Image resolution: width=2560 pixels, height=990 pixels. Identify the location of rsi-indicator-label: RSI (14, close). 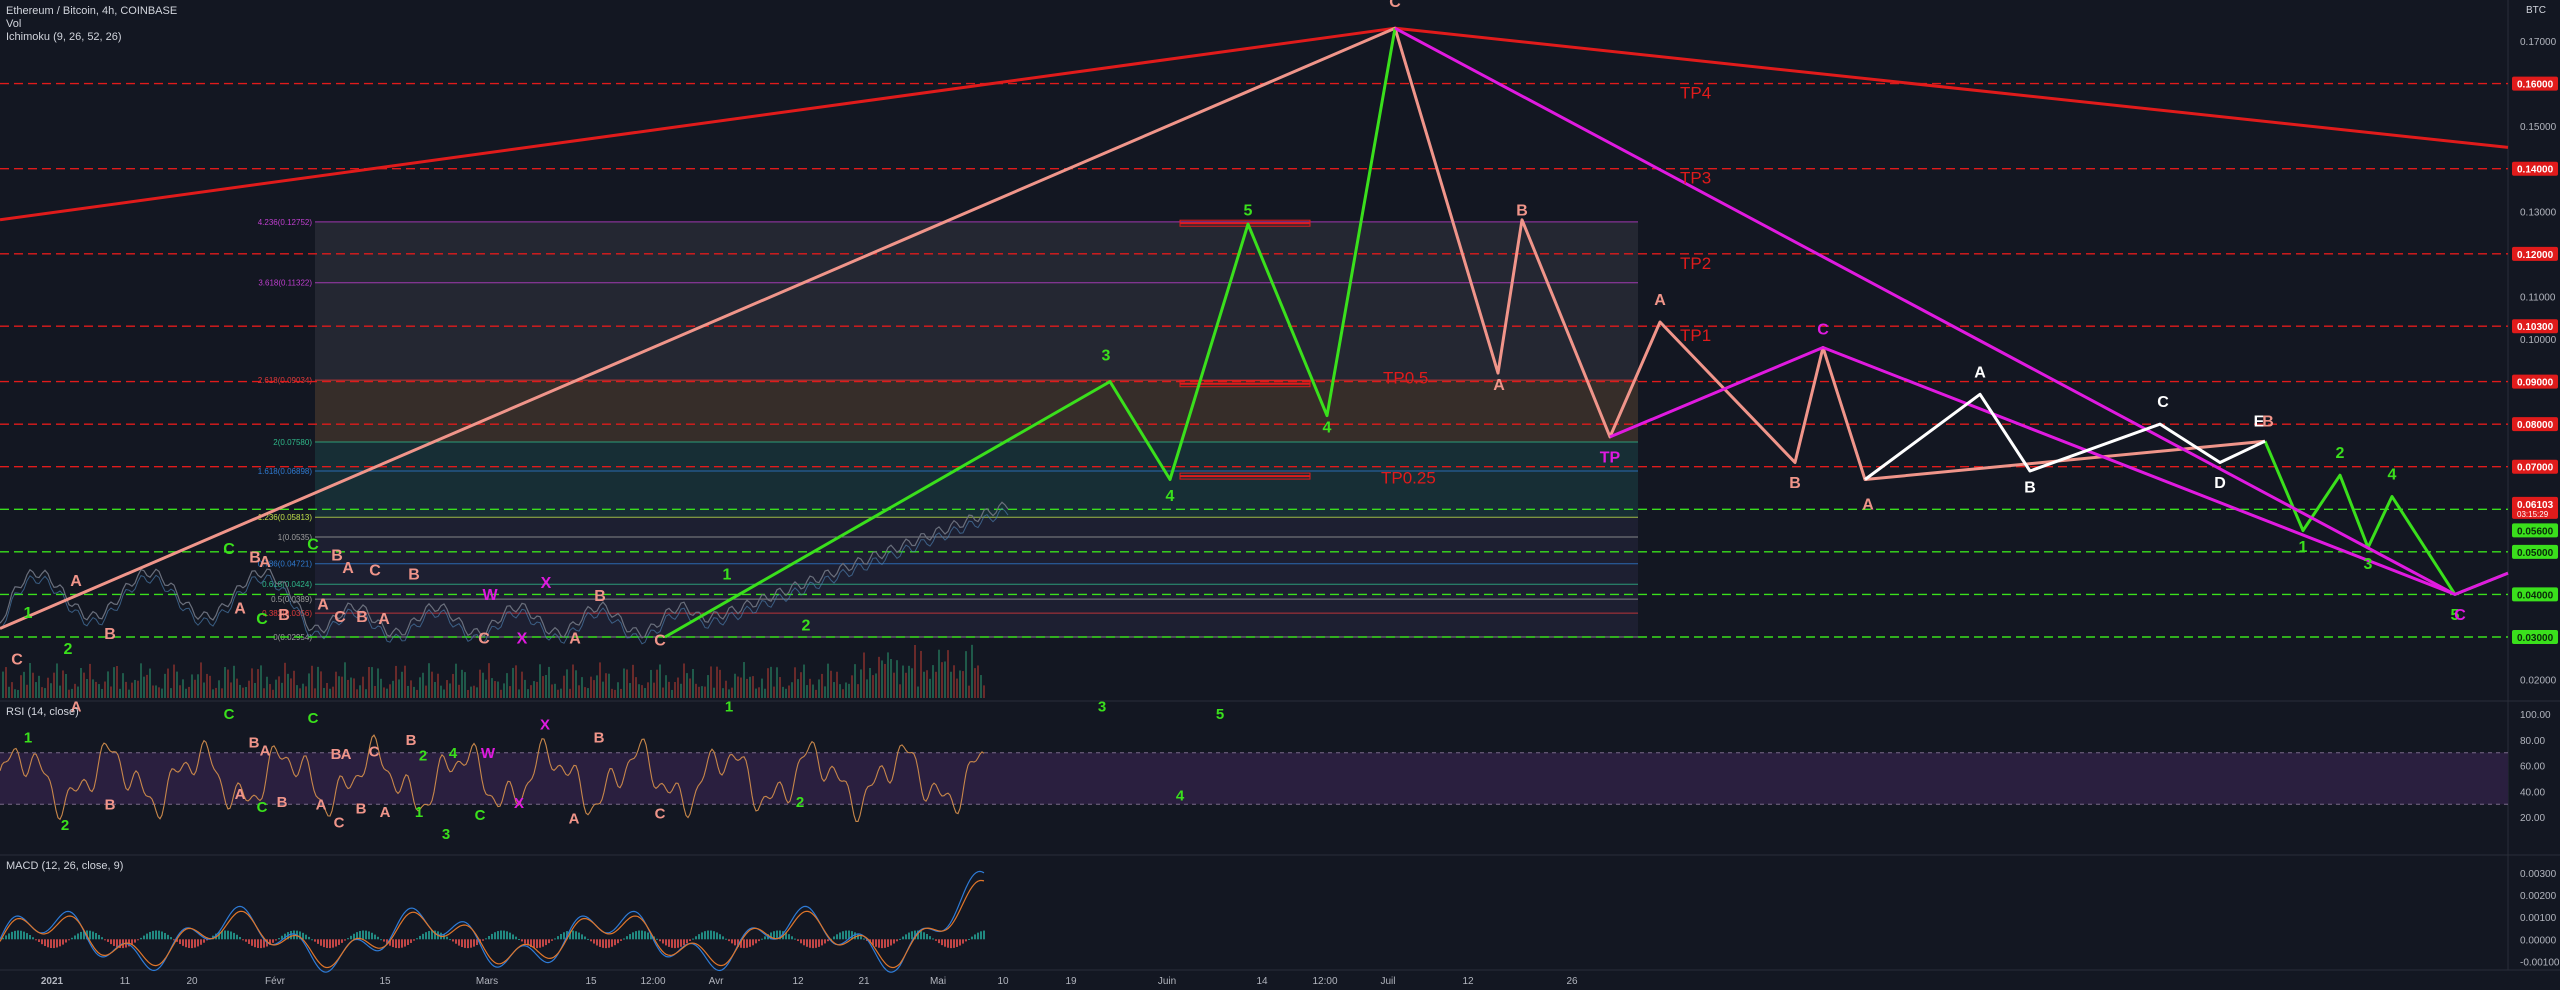
(42, 712).